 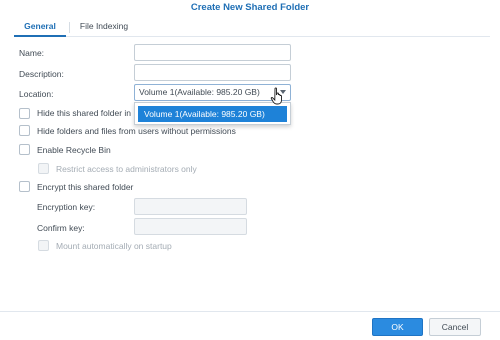 I want to click on mount-on-startup-label: Mount automatically on startup, so click(x=114, y=246).